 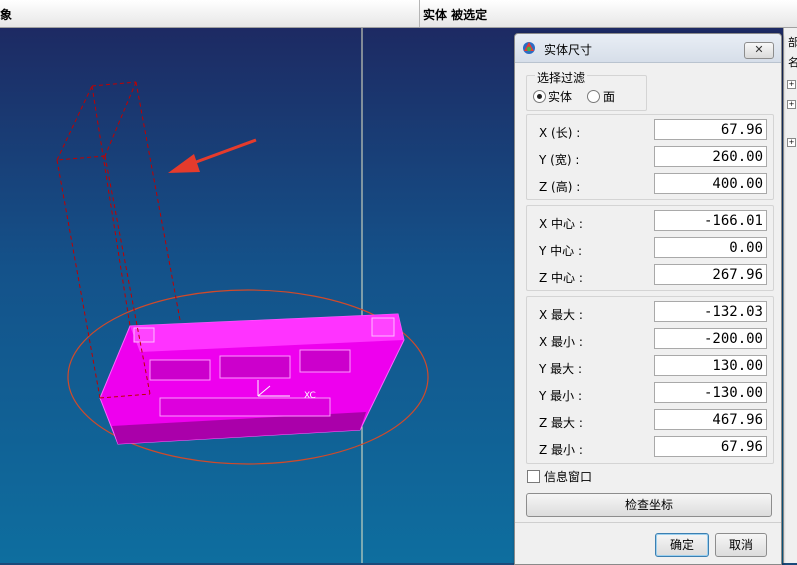 What do you see at coordinates (710, 446) in the screenshot?
I see `z-min-field: 67.96` at bounding box center [710, 446].